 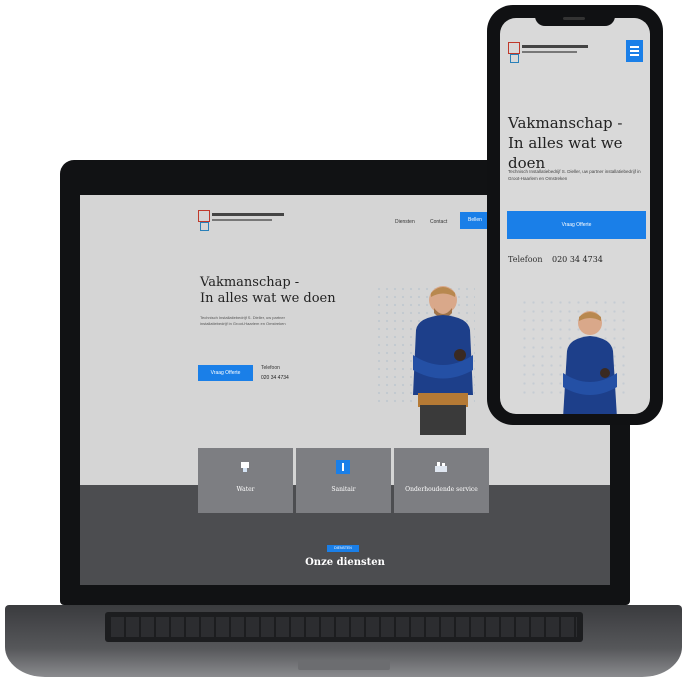 What do you see at coordinates (344, 665) in the screenshot?
I see `laptop-lip` at bounding box center [344, 665].